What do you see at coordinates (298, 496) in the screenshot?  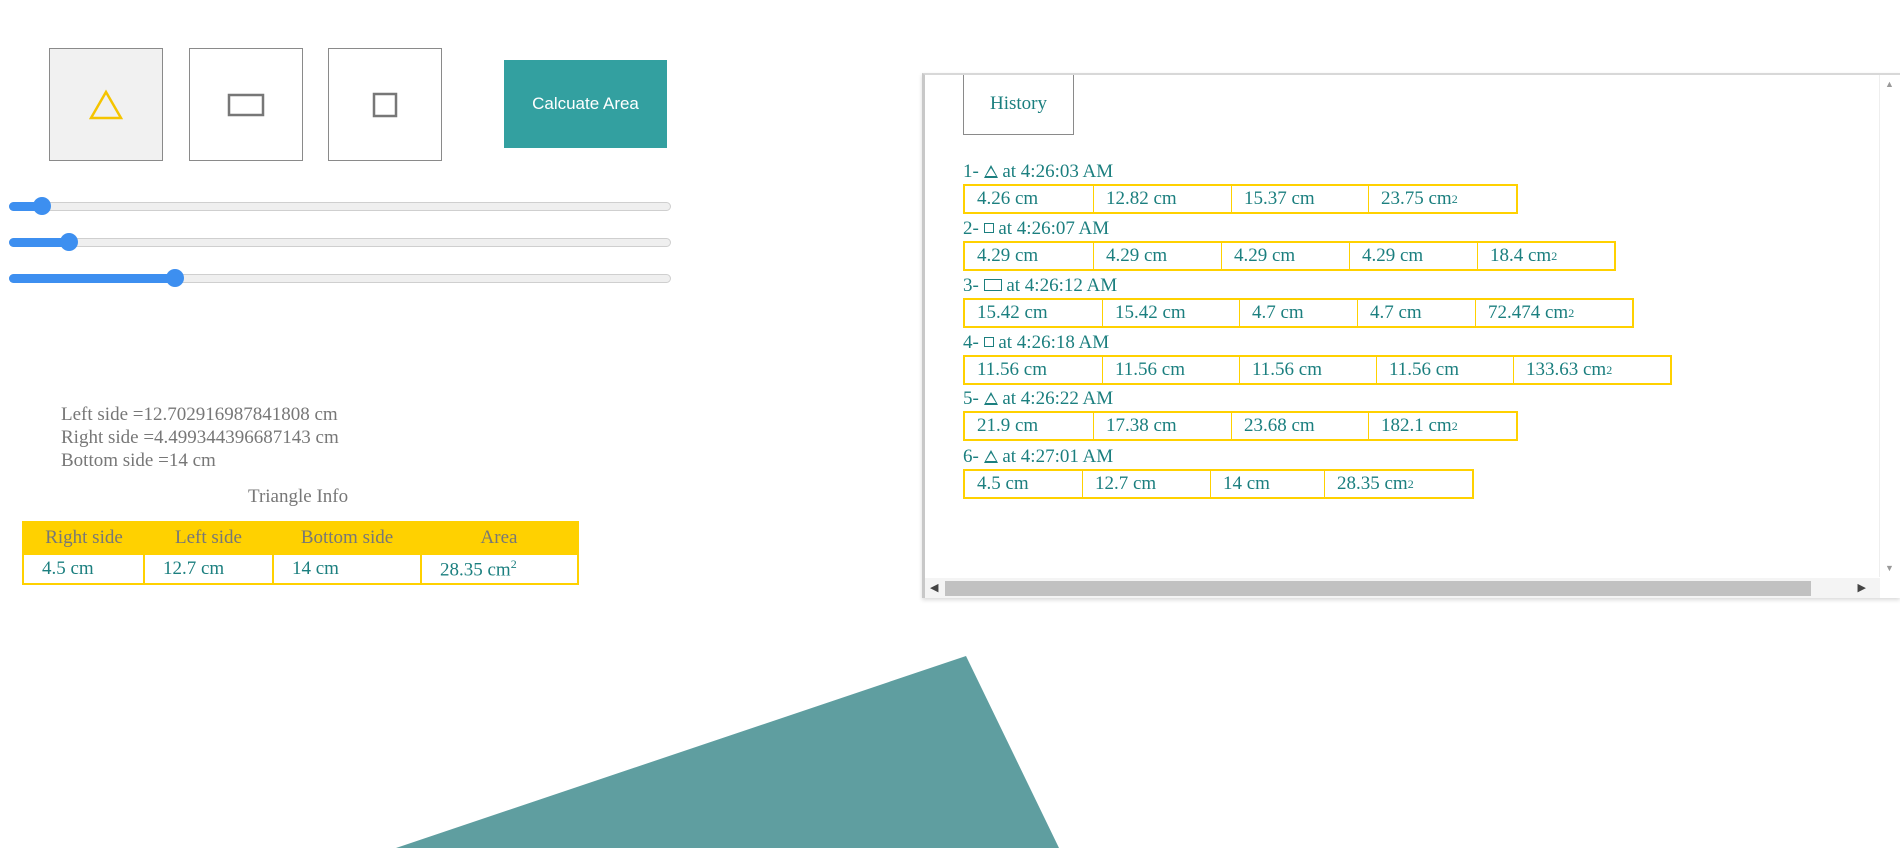 I see `info-title: Triangle Info` at bounding box center [298, 496].